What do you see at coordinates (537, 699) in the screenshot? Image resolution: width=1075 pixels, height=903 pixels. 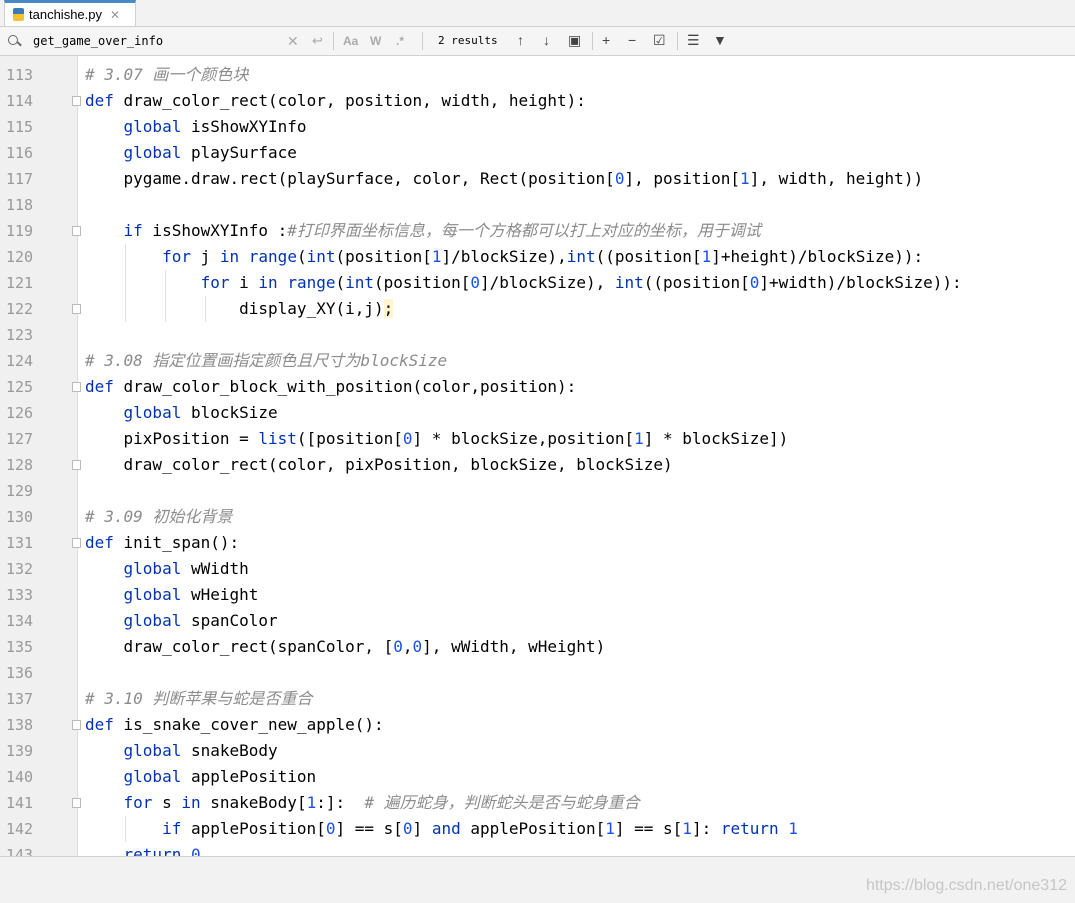 I see `code-line: 137 # 3.10 判断苹果与蛇是否重合` at bounding box center [537, 699].